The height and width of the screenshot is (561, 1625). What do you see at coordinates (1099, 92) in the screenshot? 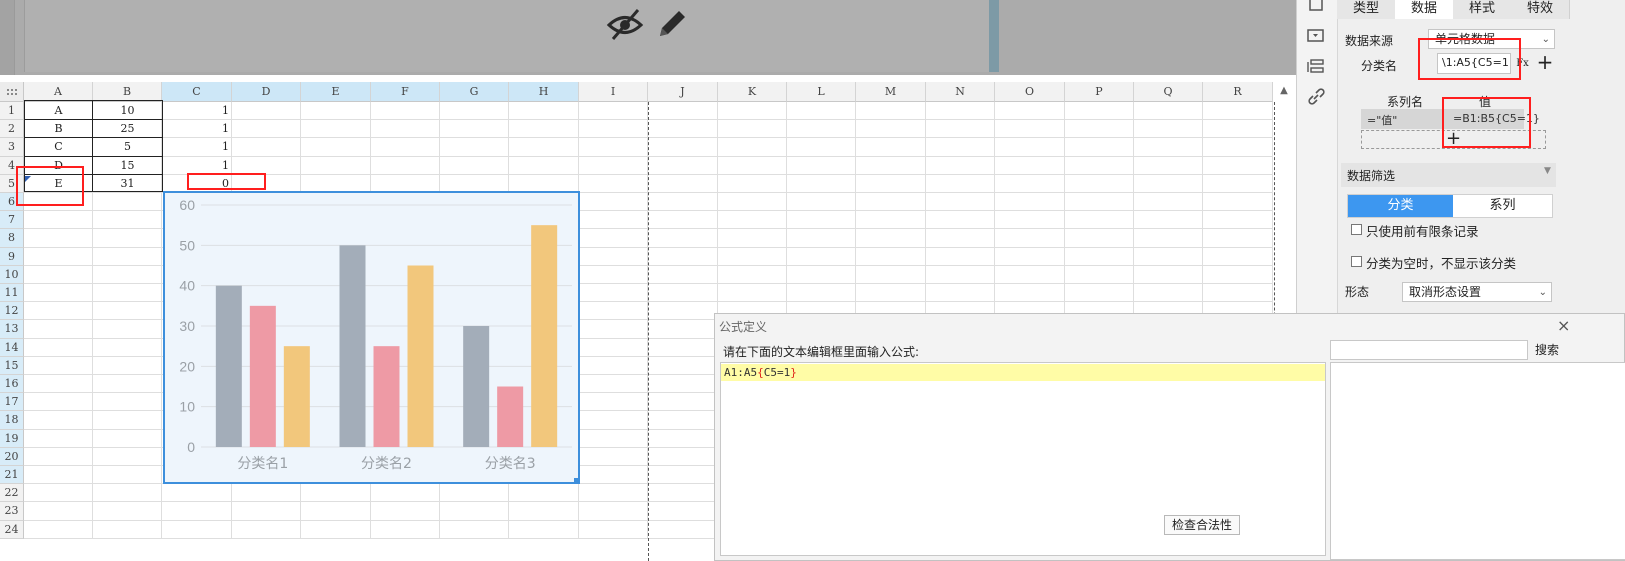
I see `column-header-p: P` at bounding box center [1099, 92].